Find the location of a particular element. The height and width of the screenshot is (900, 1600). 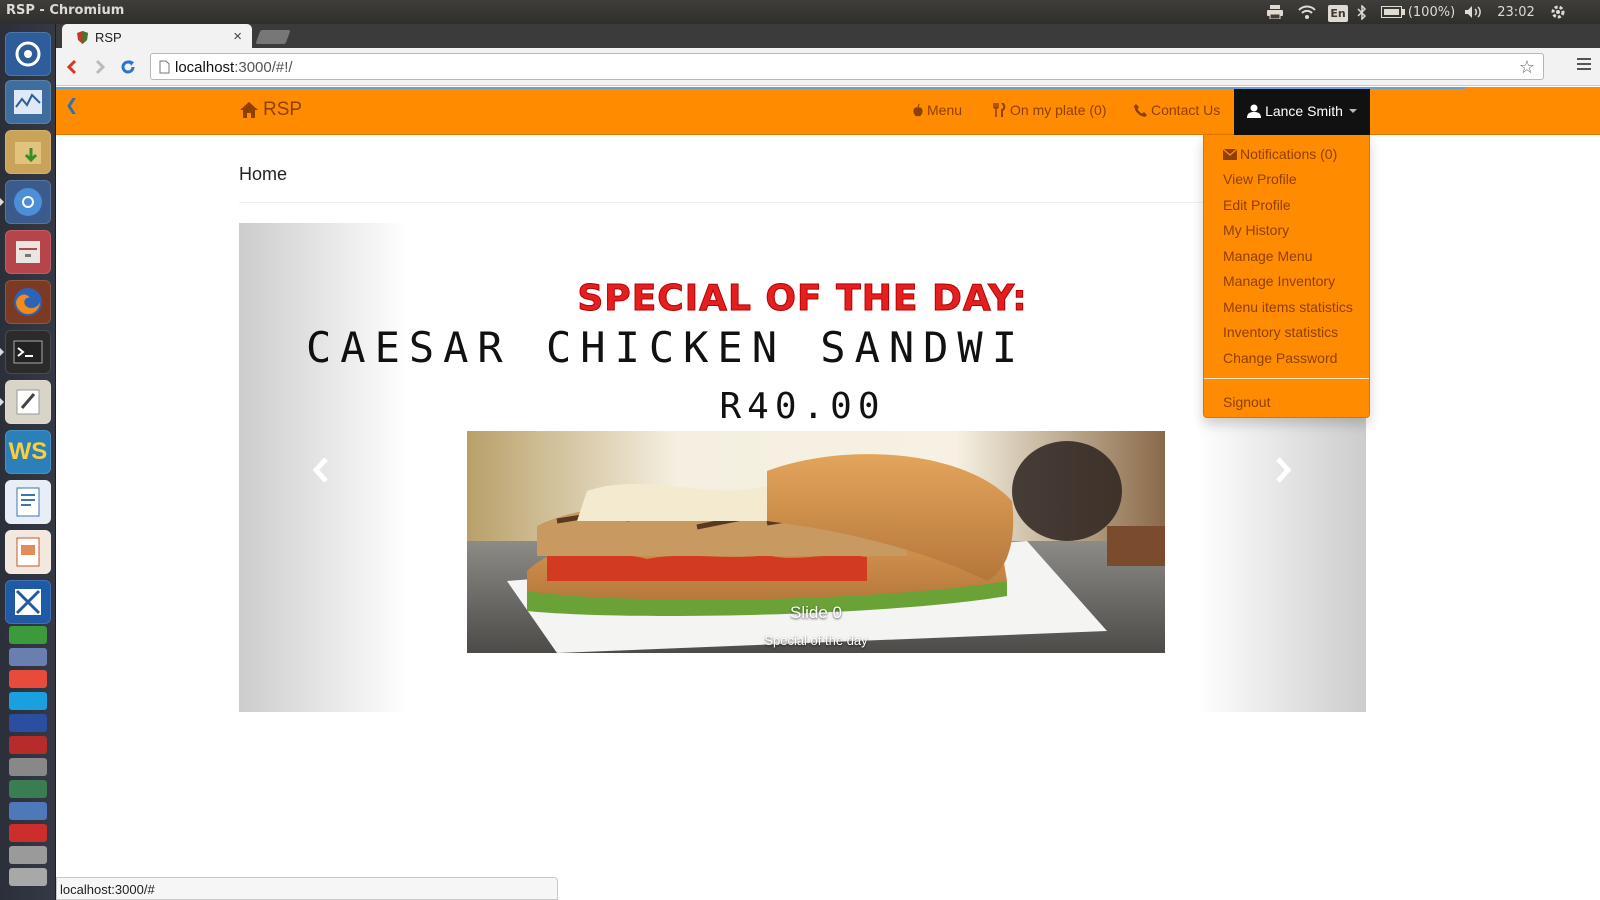

battery-indicator: (100%) is located at coordinates (1418, 12).